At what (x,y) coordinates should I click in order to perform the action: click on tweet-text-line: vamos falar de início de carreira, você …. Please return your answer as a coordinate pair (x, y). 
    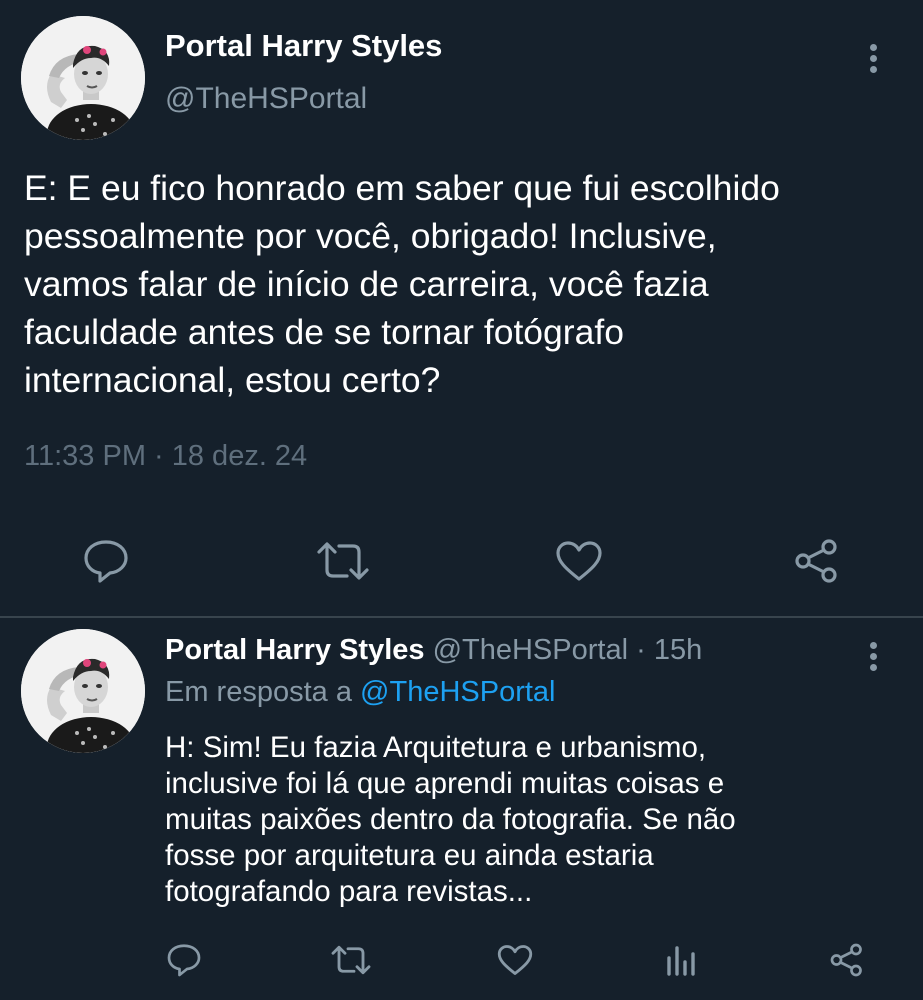
    Looking at the image, I should click on (366, 284).